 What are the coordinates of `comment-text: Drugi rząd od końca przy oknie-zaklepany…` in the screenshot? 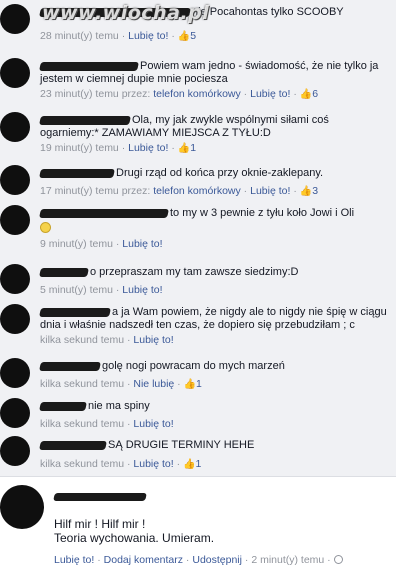 It's located at (220, 173).